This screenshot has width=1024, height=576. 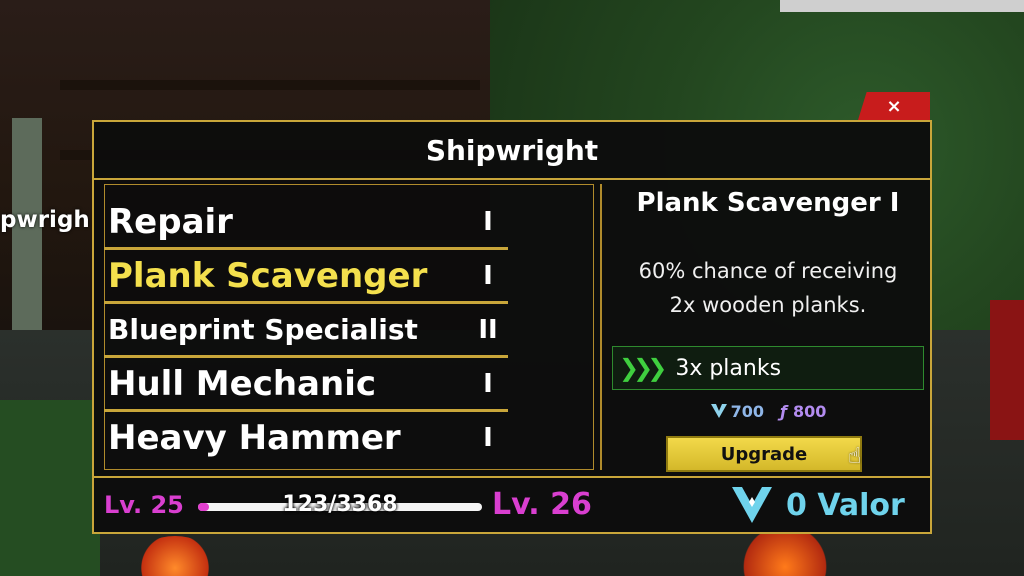 I want to click on skill-level: II, so click(x=488, y=330).